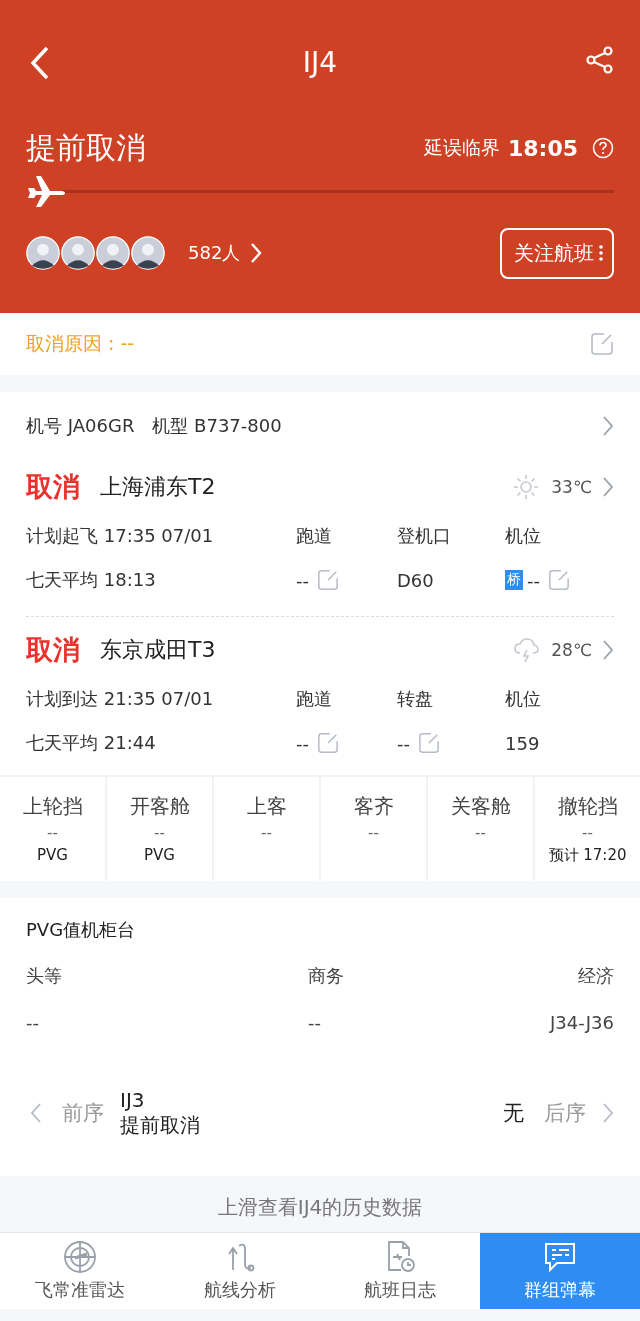 The width and height of the screenshot is (640, 1321). Describe the element at coordinates (160, 1099) in the screenshot. I see `previous-flight: IJ3` at that location.